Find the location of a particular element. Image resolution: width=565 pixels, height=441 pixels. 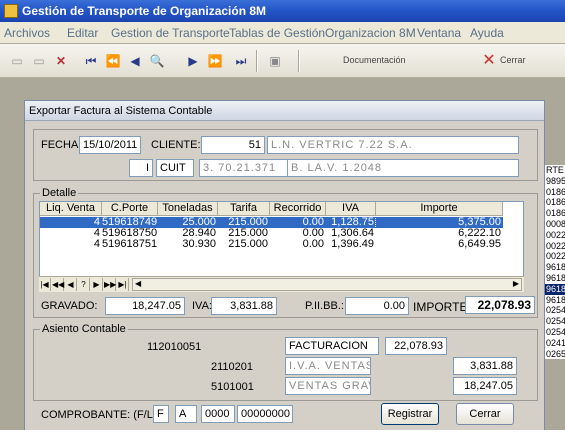

iva-field: 3,831.88 is located at coordinates (244, 306).